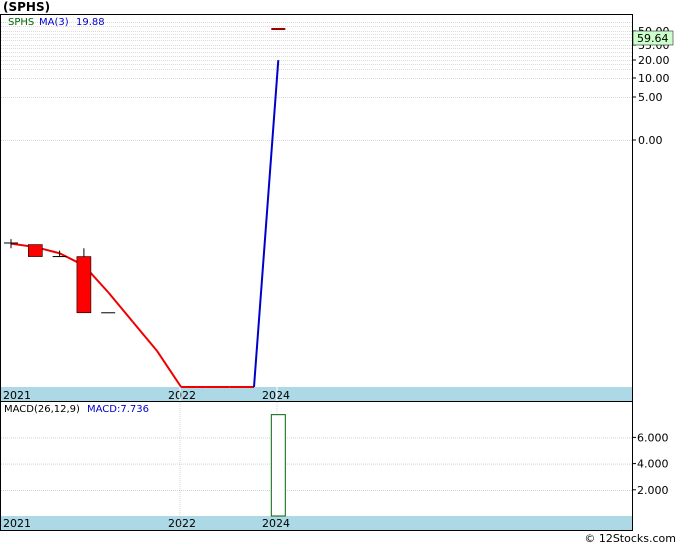 The height and width of the screenshot is (546, 680). I want to click on macd-bar, so click(278, 465).